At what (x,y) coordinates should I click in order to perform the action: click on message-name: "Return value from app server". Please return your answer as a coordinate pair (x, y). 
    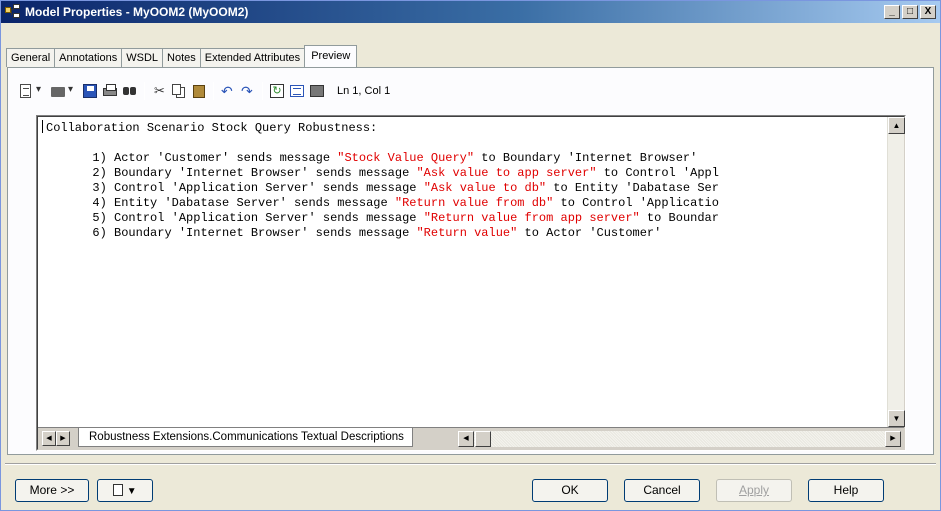
    Looking at the image, I should click on (531, 218).